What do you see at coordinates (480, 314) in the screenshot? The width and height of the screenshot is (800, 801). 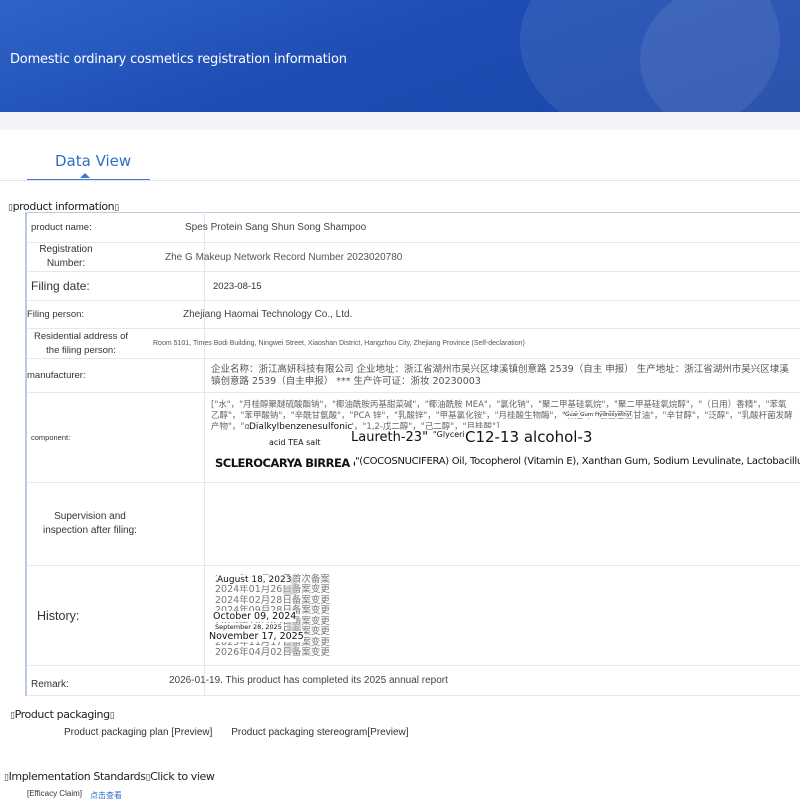 I see `filing-person-value: Zhejiang Haomai Technology Co., Ltd.` at bounding box center [480, 314].